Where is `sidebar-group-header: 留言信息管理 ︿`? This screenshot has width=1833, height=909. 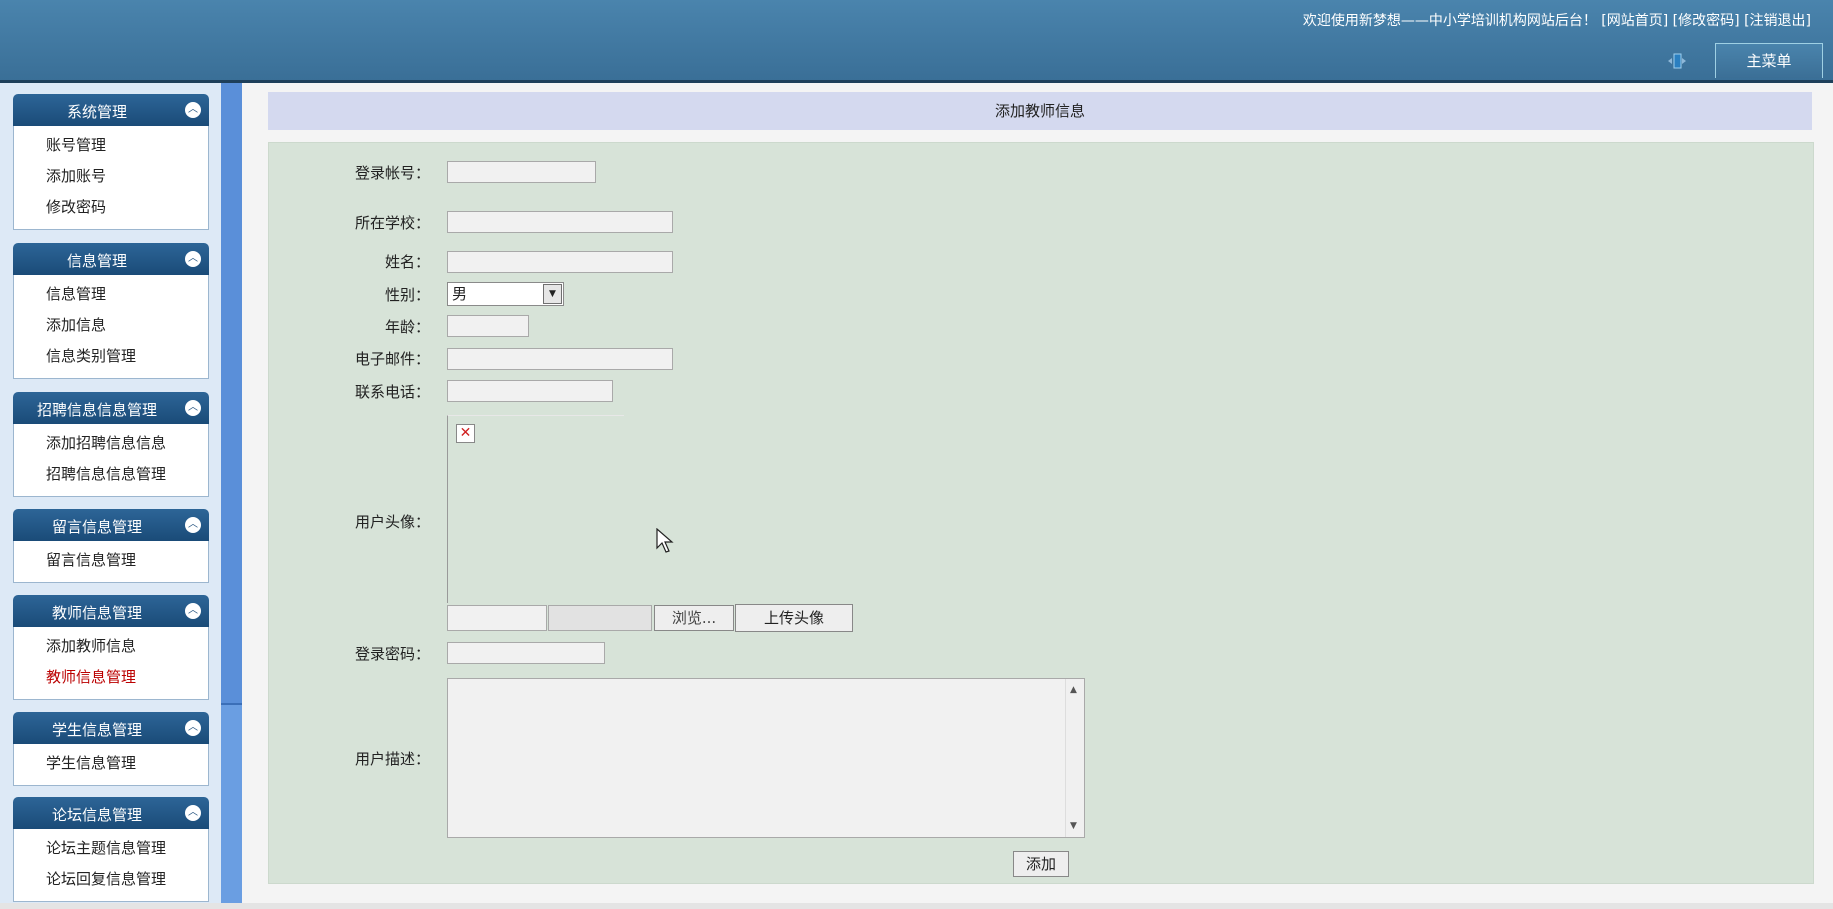
sidebar-group-header: 留言信息管理 ︿ is located at coordinates (111, 525).